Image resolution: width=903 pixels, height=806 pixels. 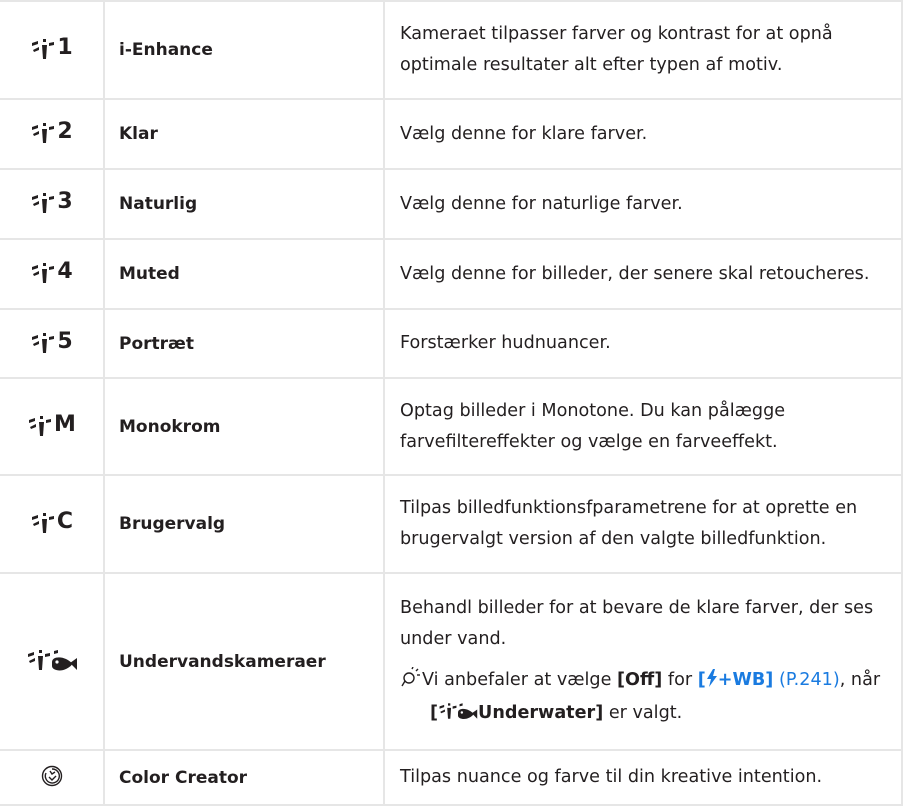 I want to click on picture-mode-icon: 5, so click(x=51, y=341).